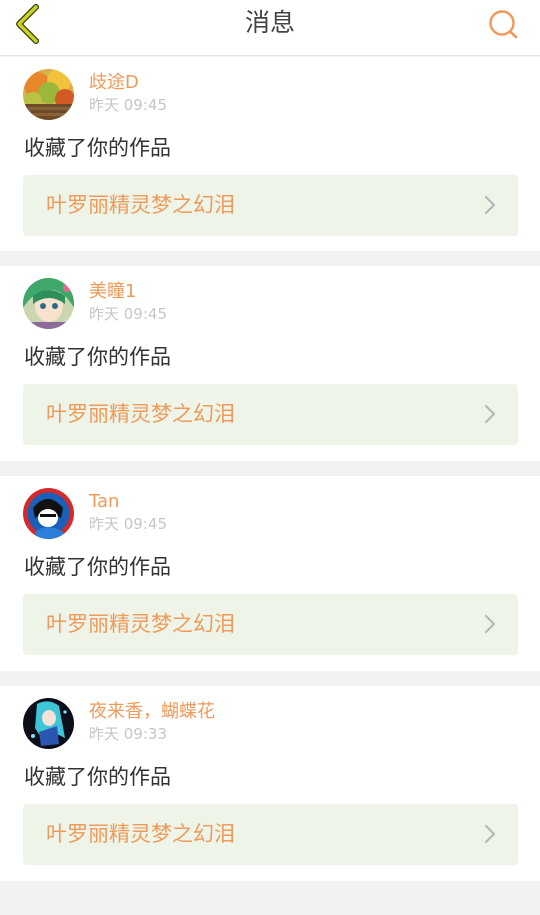 Image resolution: width=540 pixels, height=915 pixels. What do you see at coordinates (112, 292) in the screenshot?
I see `username: 美瞳1` at bounding box center [112, 292].